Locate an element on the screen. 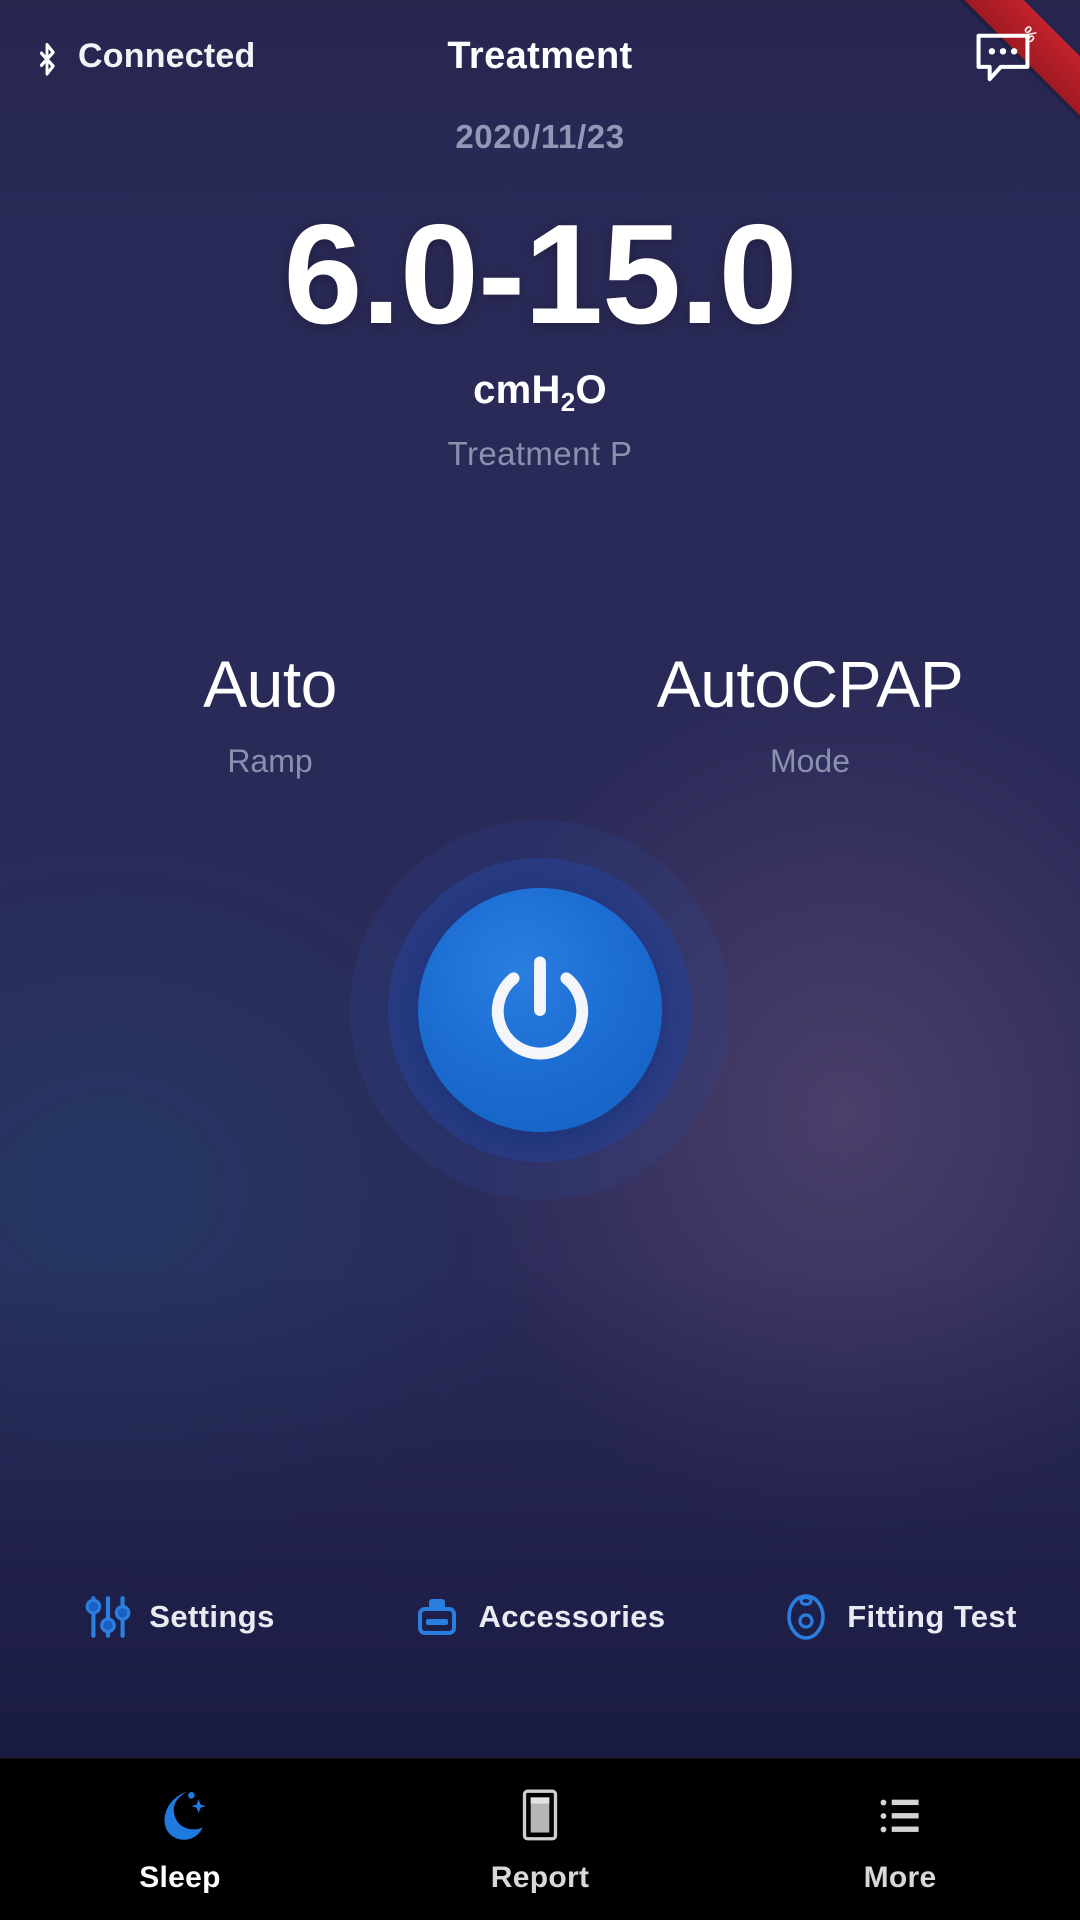 The height and width of the screenshot is (1920, 1080). tab-report: Report is located at coordinates (540, 1839).